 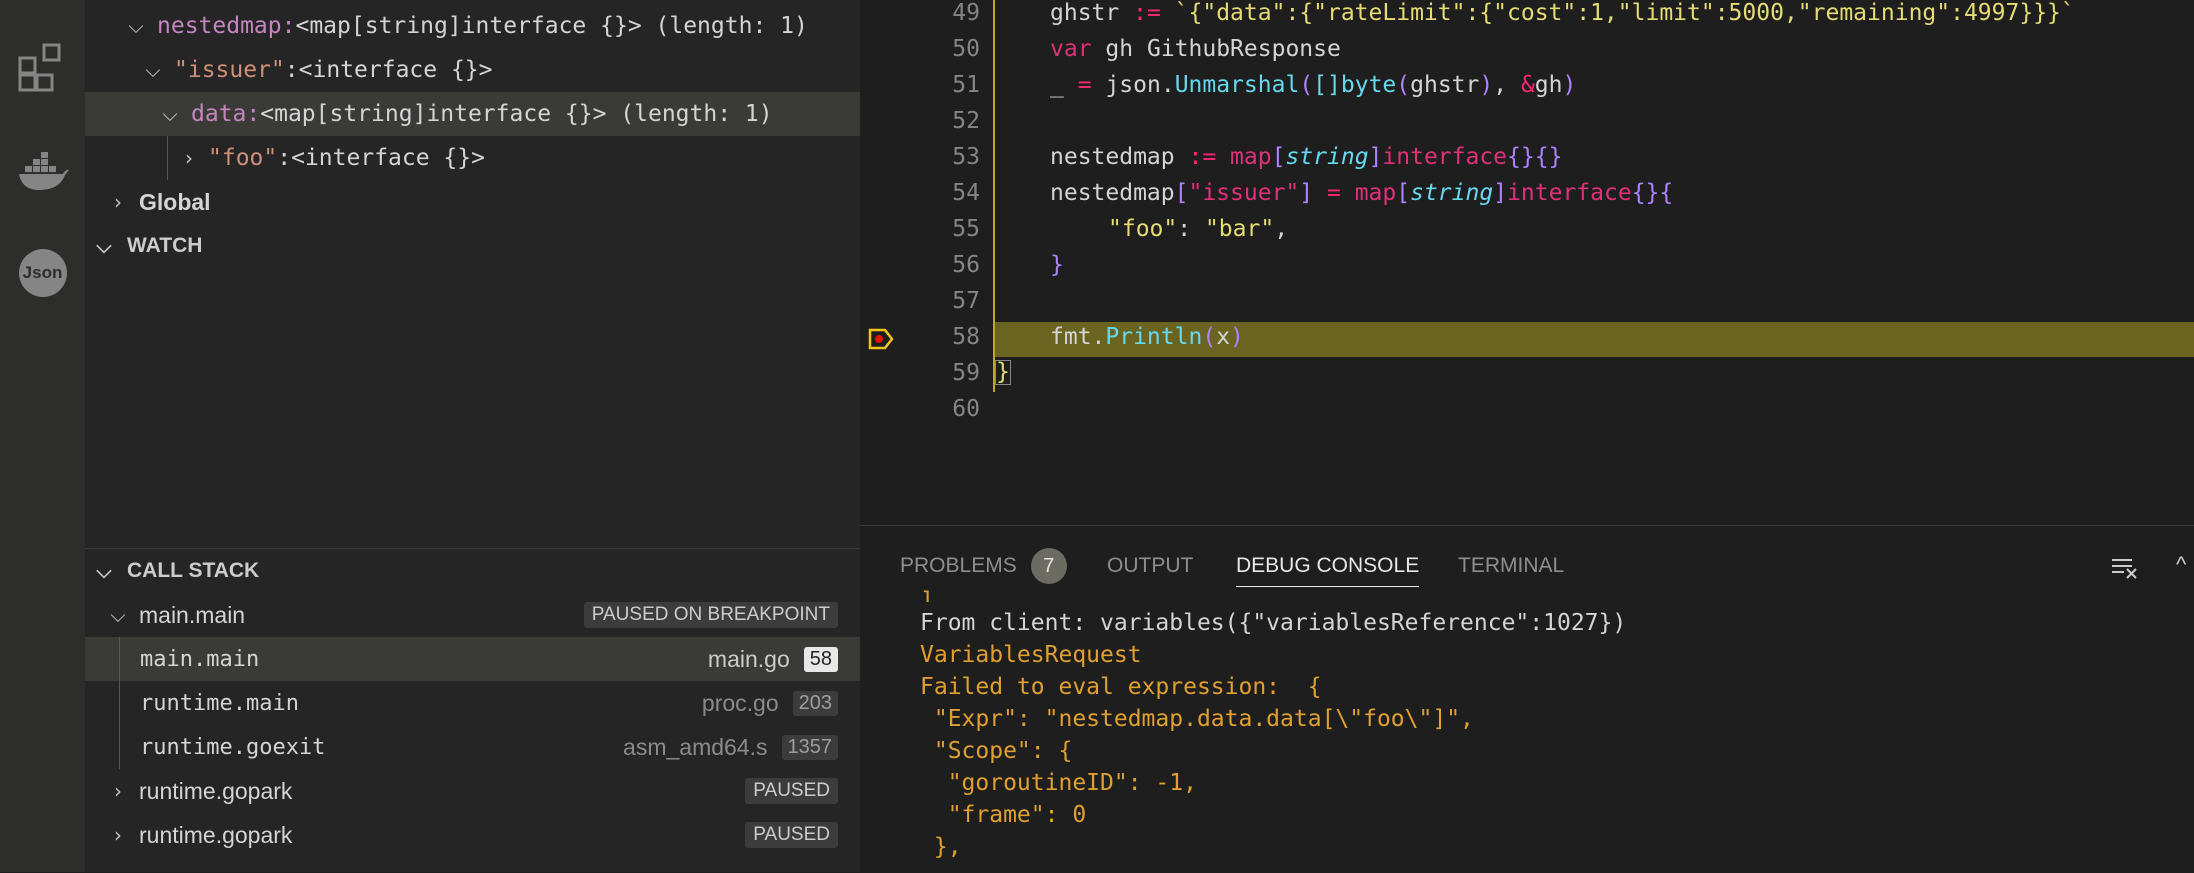 I want to click on call-stack-section-header: ⌵ CALL STACK, so click(x=472, y=570).